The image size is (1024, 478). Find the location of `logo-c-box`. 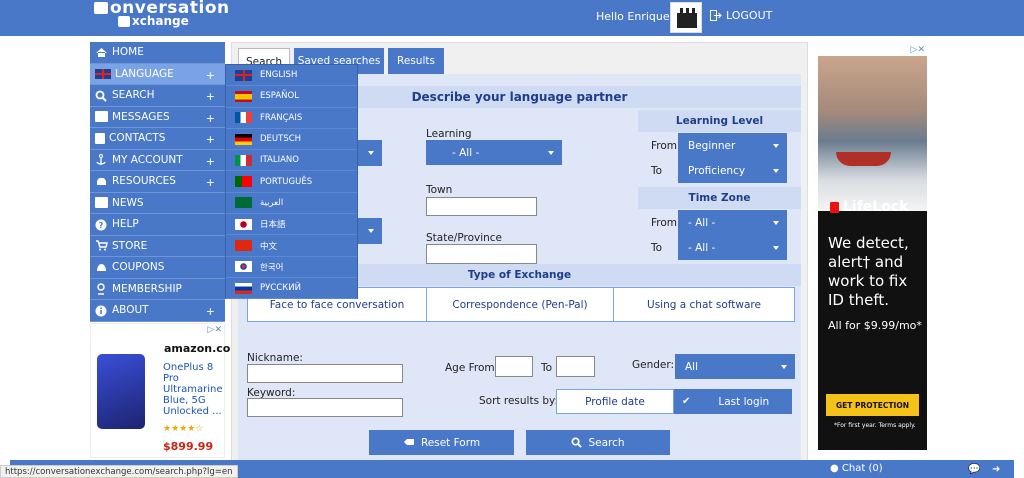

logo-c-box is located at coordinates (101, 8).